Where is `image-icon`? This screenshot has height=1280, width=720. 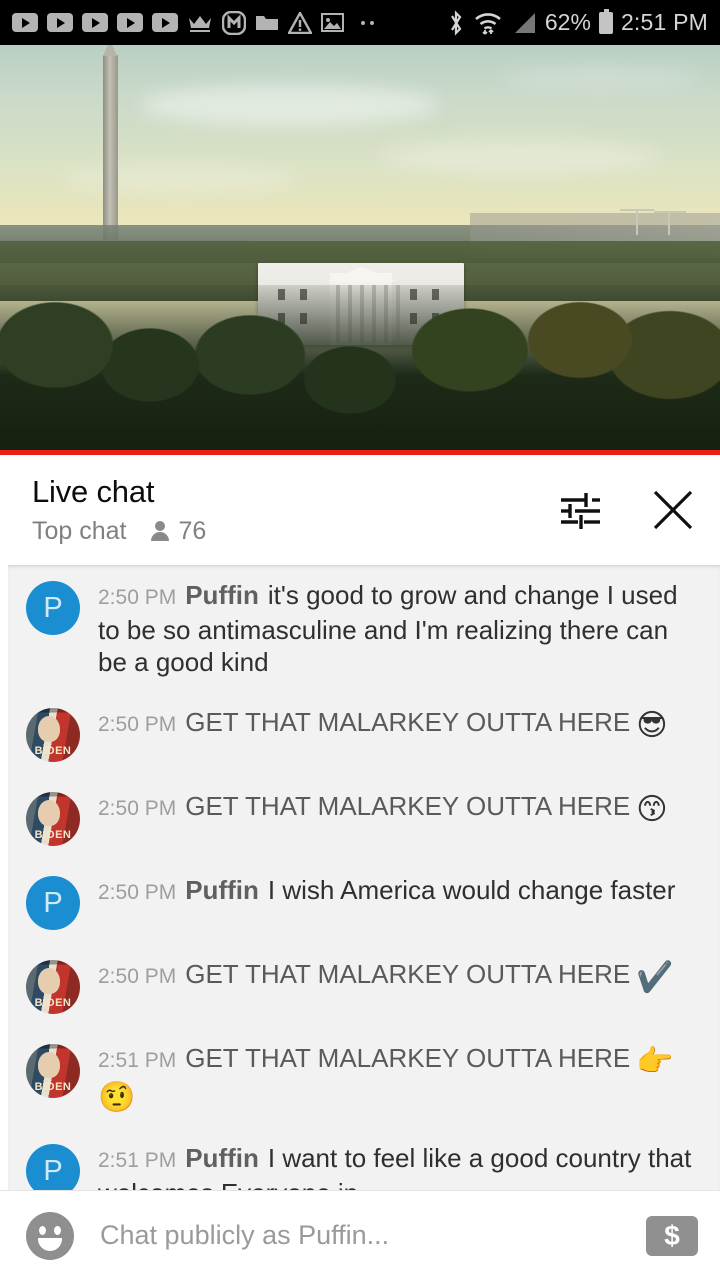 image-icon is located at coordinates (332, 22).